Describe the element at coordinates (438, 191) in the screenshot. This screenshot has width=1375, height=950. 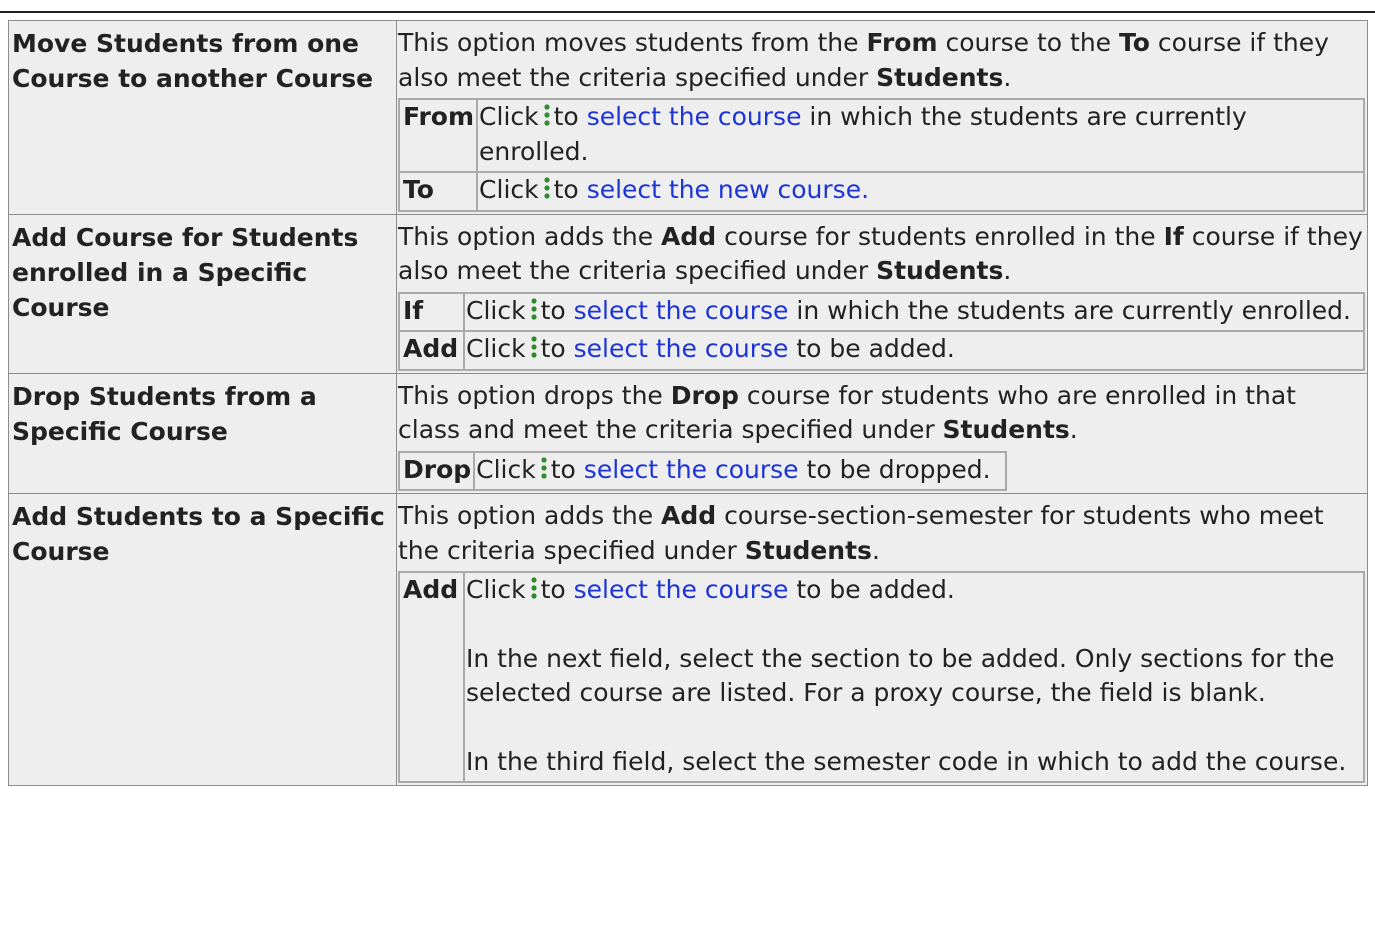
I see `field-name: To` at that location.